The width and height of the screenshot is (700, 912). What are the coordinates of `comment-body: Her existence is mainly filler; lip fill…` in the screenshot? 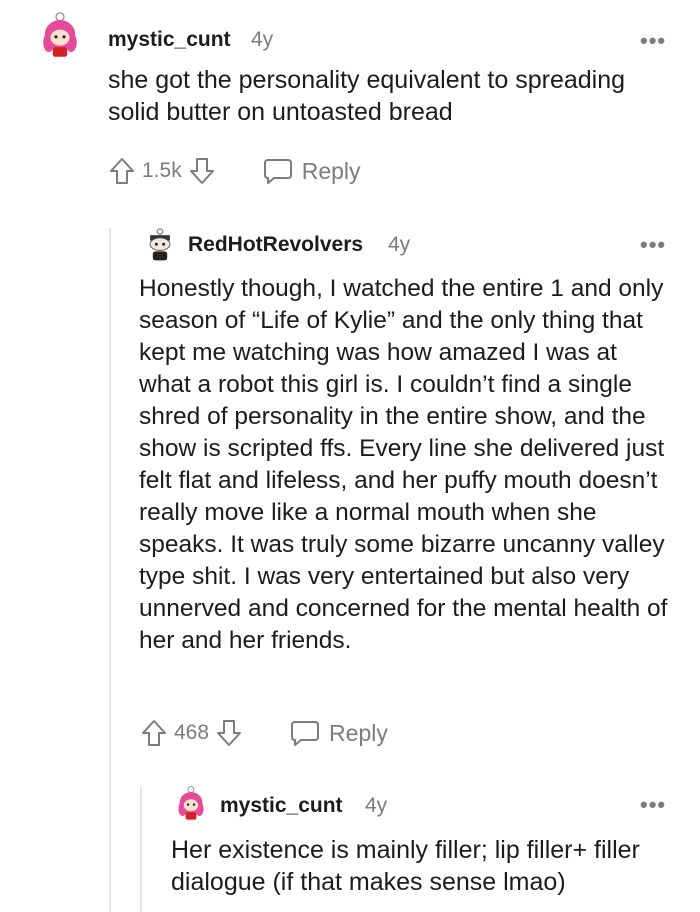 It's located at (405, 866).